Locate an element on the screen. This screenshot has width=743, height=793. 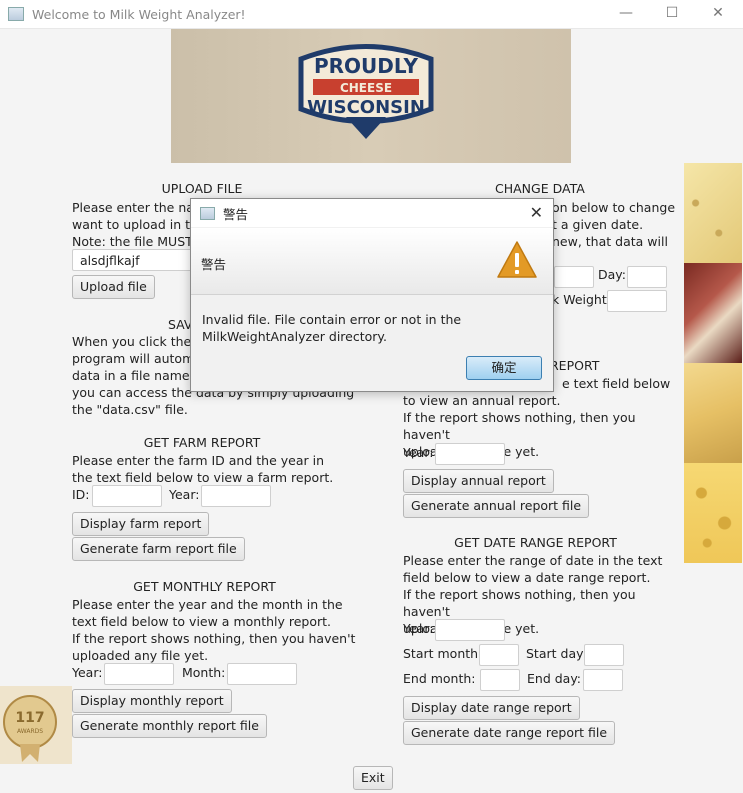
change-day-label: Day: is located at coordinates (612, 274).